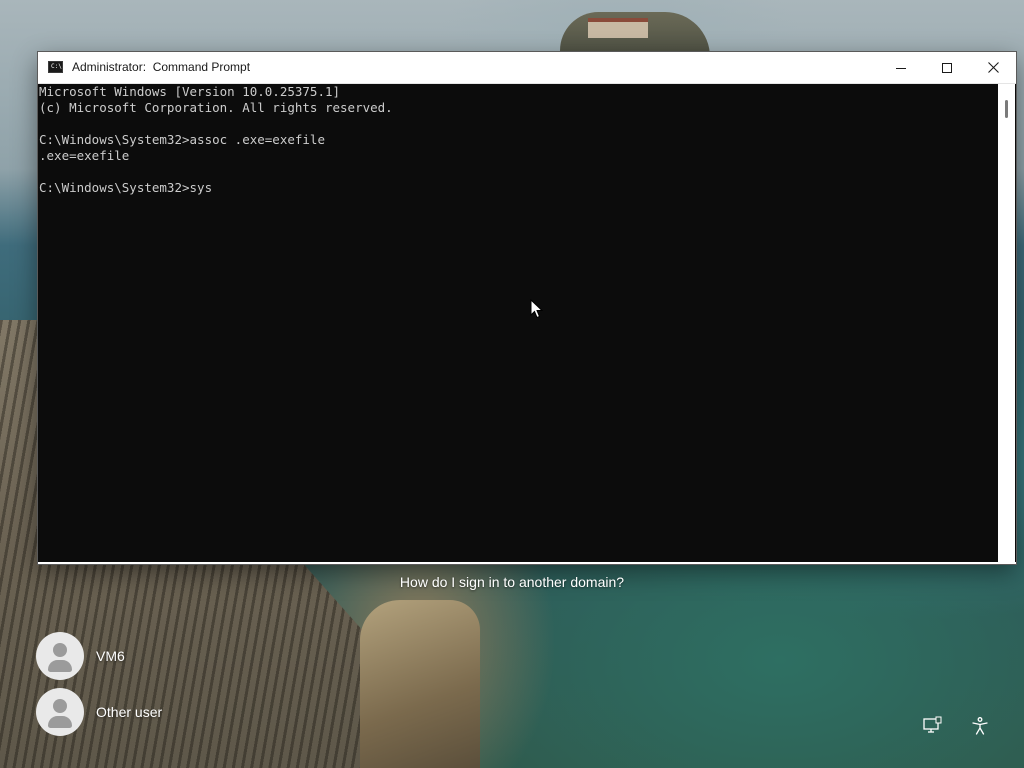 The image size is (1024, 768). Describe the element at coordinates (420, 684) in the screenshot. I see `background-rock` at that location.